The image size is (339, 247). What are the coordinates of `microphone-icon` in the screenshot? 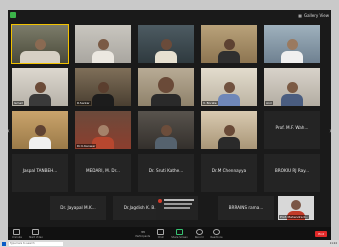 It's located at (17, 231).